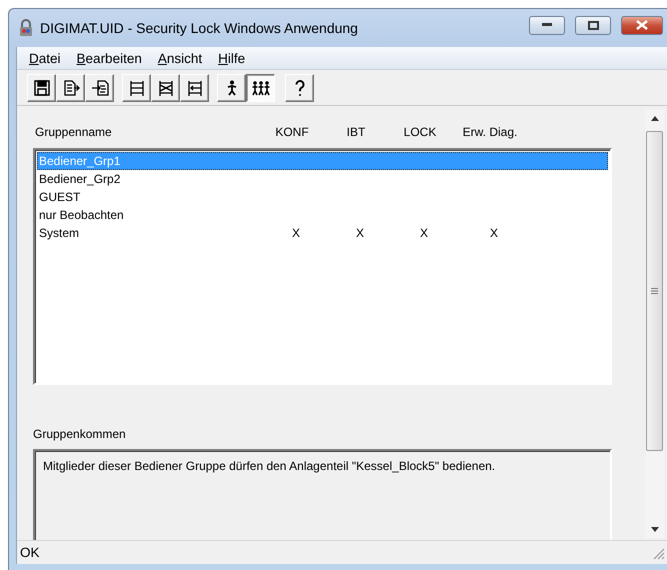 The image size is (667, 570). I want to click on scroll-up-icon, so click(654, 118).